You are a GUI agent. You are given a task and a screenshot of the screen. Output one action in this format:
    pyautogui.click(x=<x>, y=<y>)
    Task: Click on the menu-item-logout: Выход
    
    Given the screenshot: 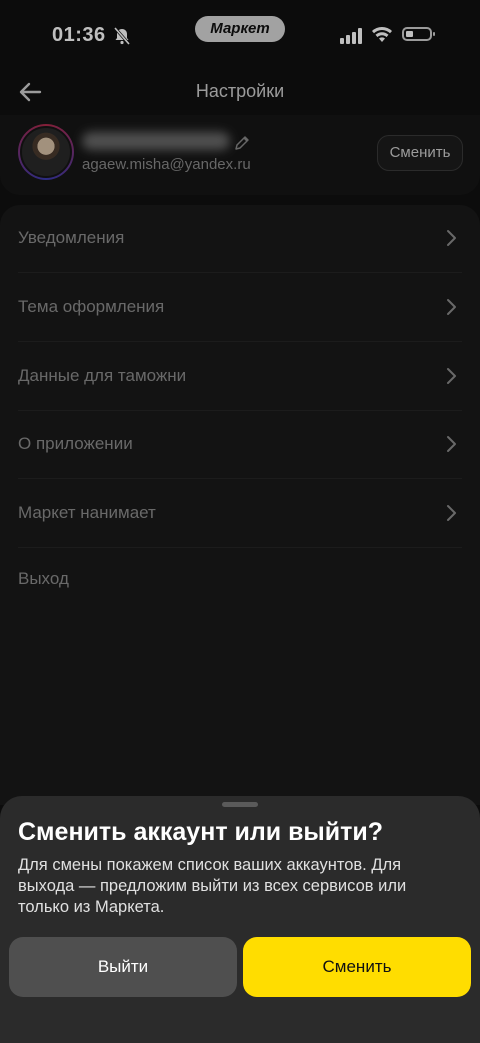 What is the action you would take?
    pyautogui.click(x=240, y=581)
    